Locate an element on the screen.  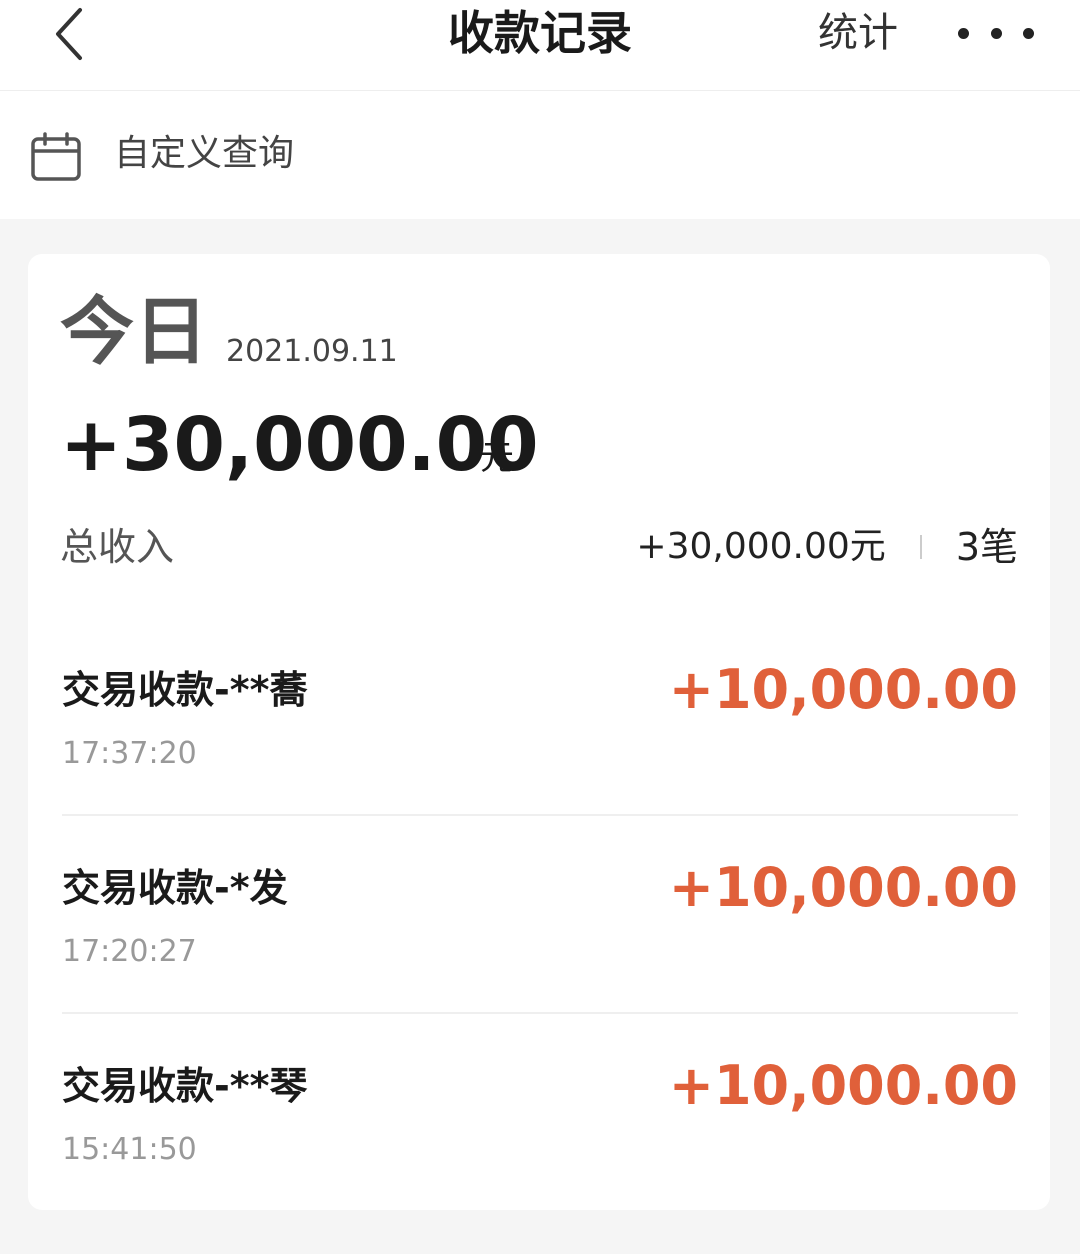
day-label: 今日 is located at coordinates (134, 332).